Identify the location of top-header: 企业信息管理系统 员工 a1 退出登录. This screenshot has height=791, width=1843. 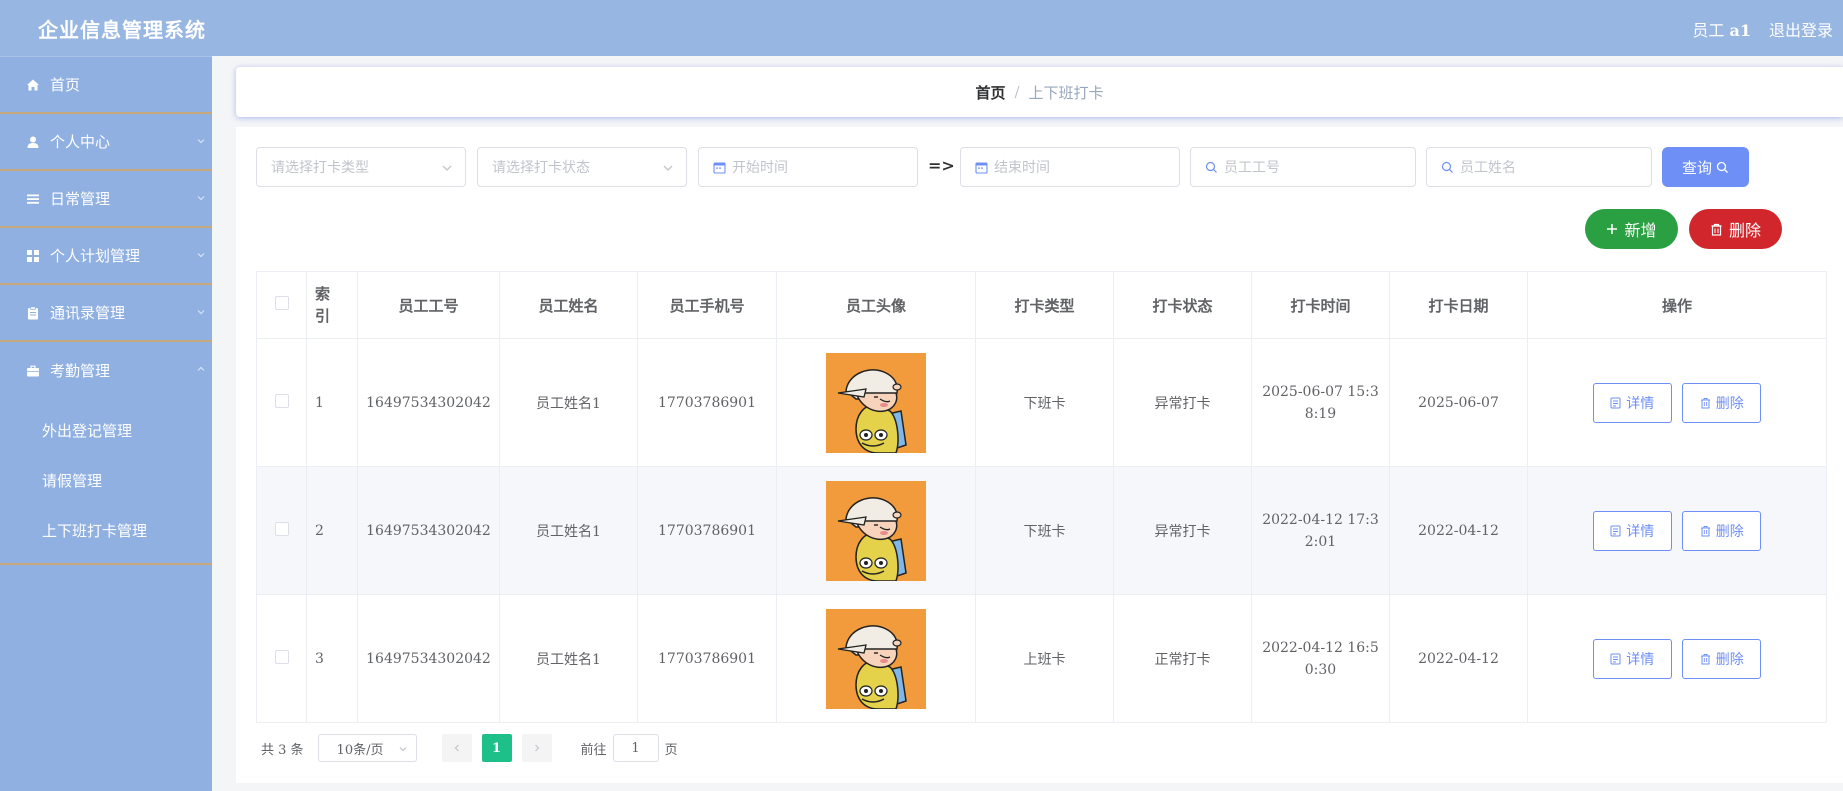
(921, 28).